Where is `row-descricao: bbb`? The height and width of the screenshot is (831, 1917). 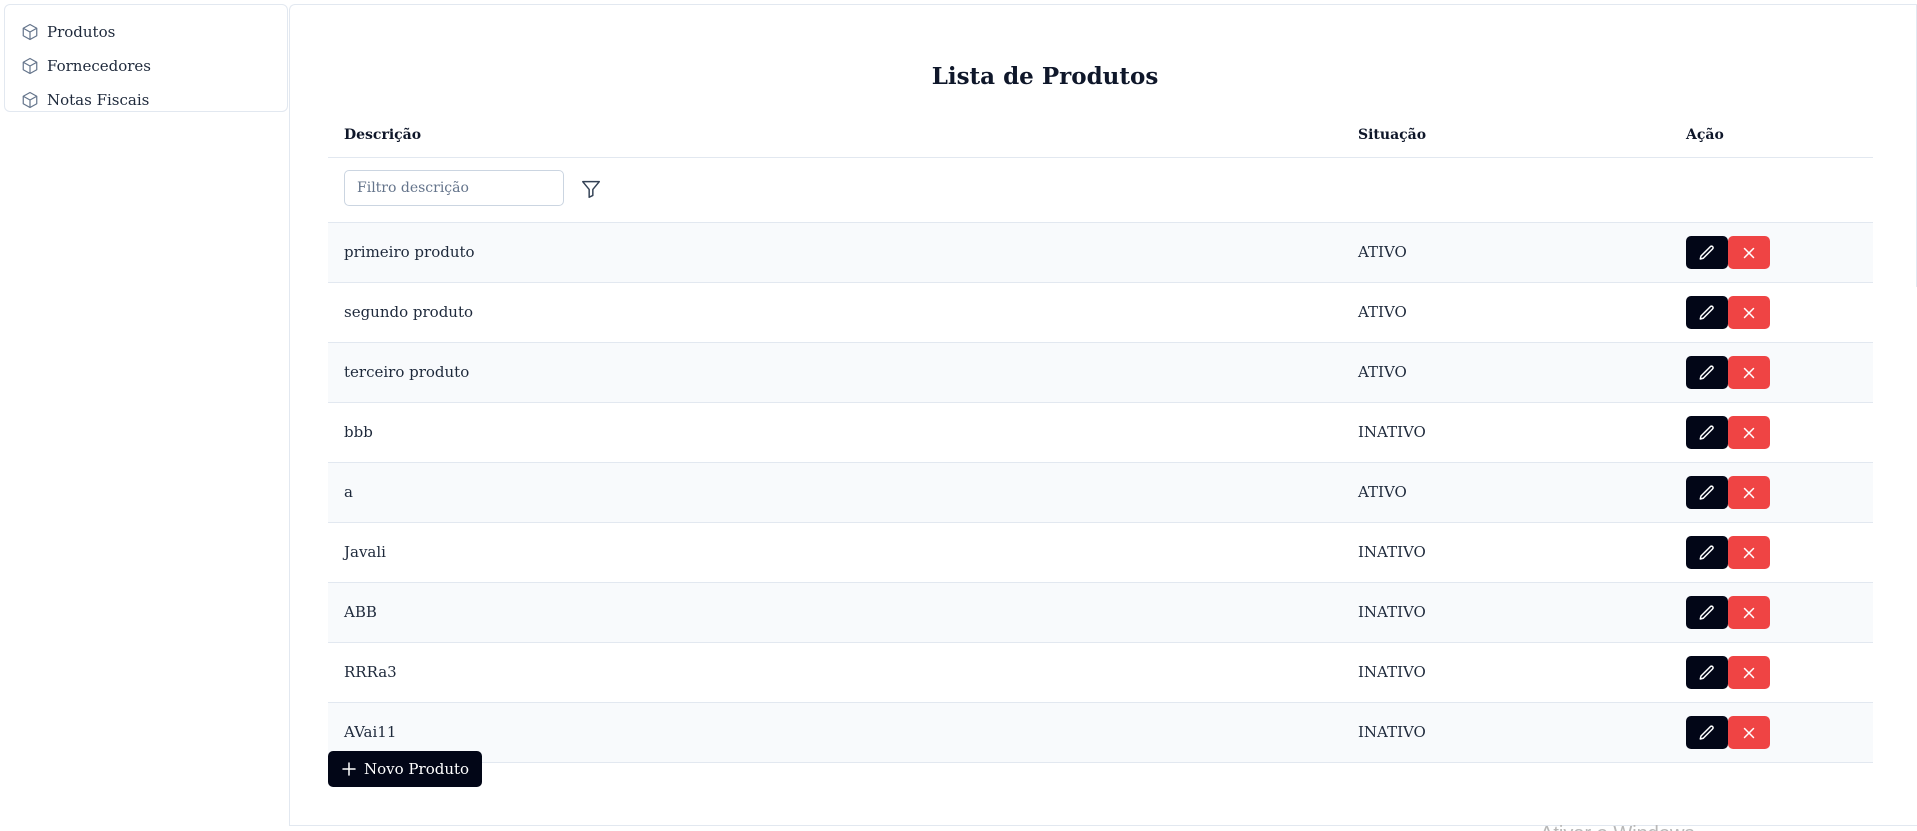 row-descricao: bbb is located at coordinates (358, 432).